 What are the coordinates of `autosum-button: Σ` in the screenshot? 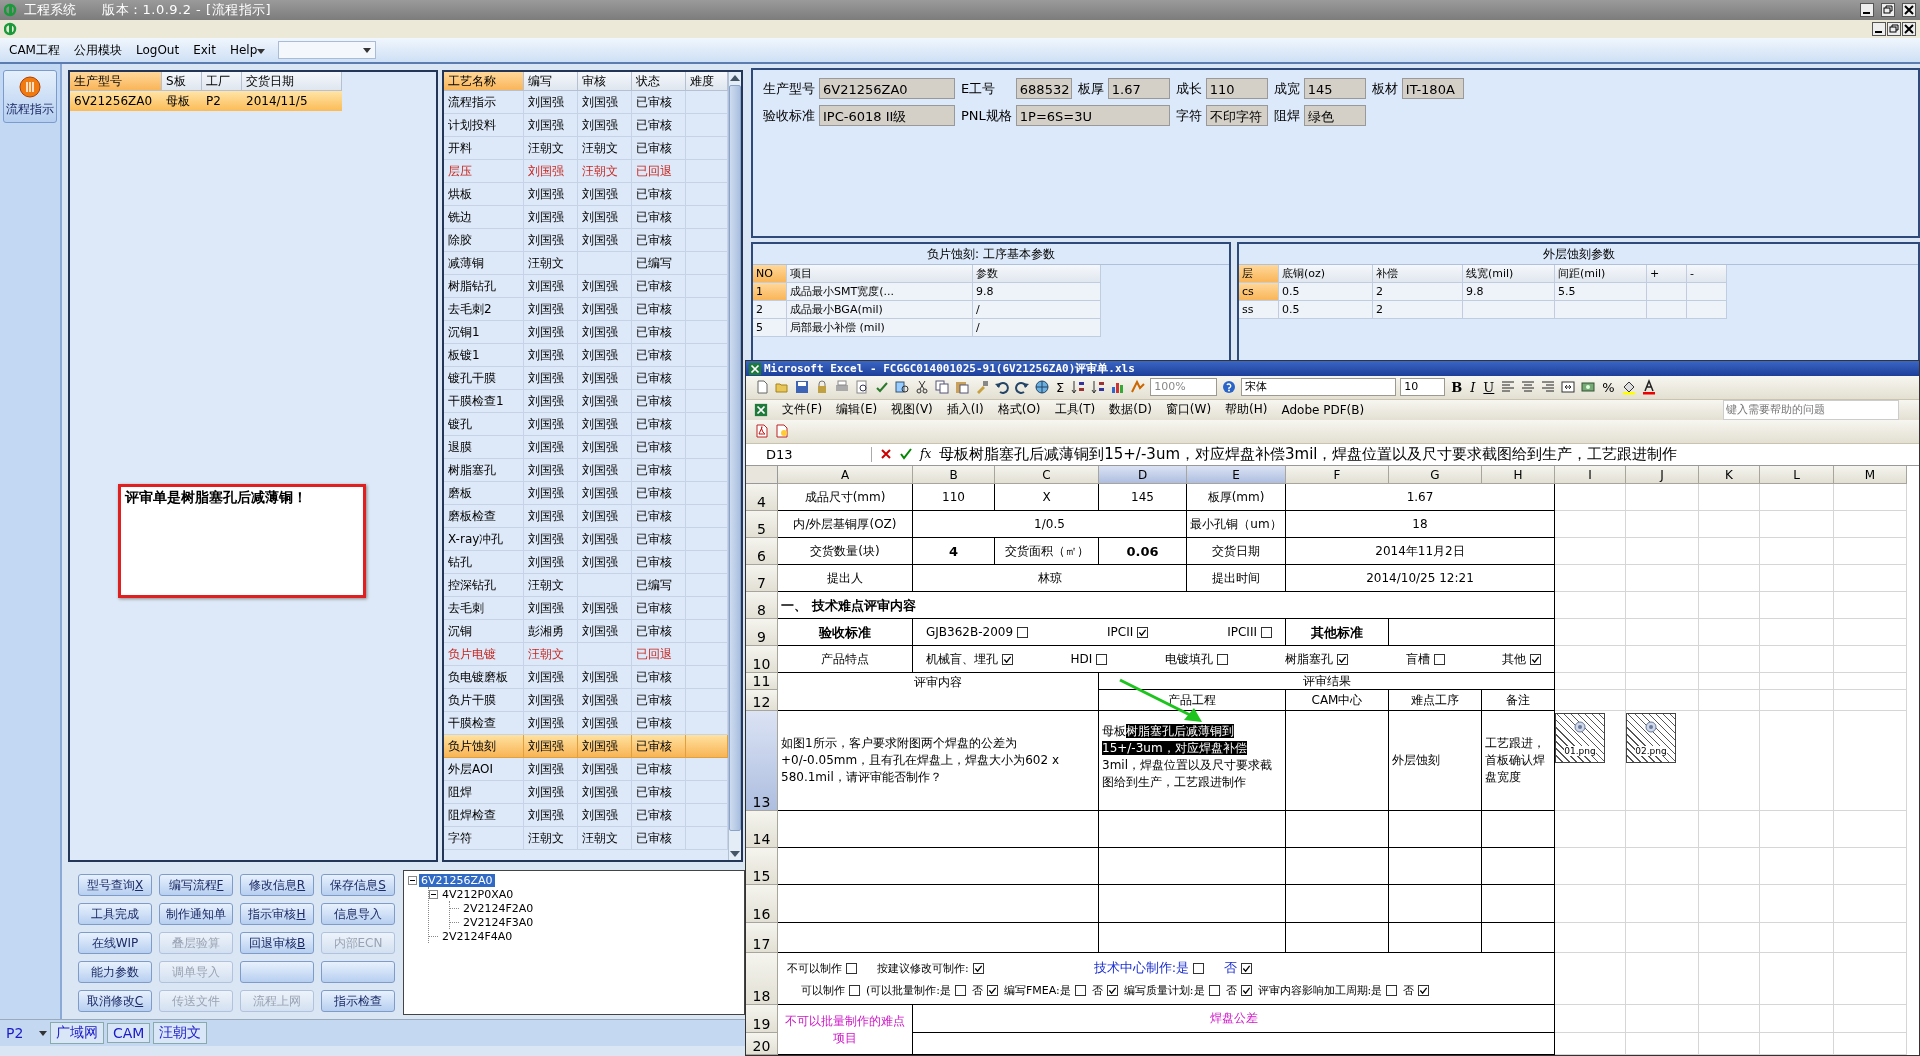 It's located at (1060, 387).